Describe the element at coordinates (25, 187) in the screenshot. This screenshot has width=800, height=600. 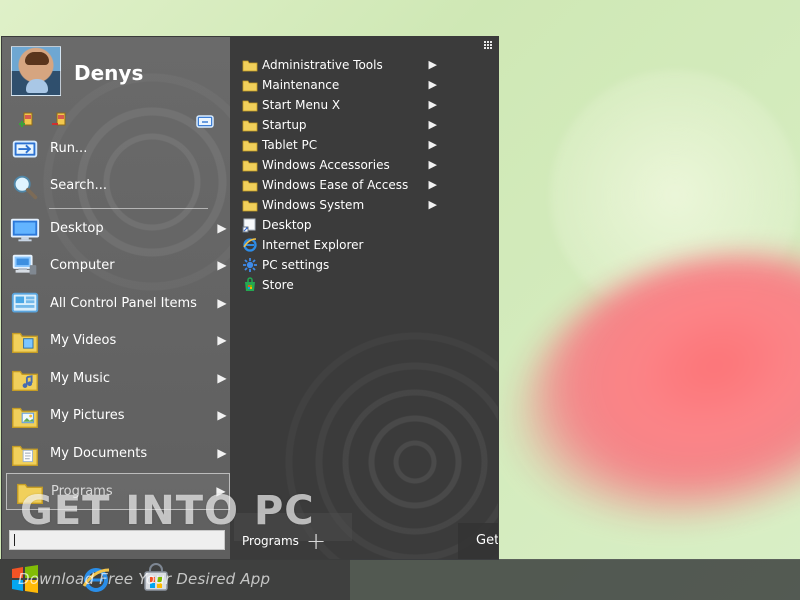
I see `search-icon` at that location.